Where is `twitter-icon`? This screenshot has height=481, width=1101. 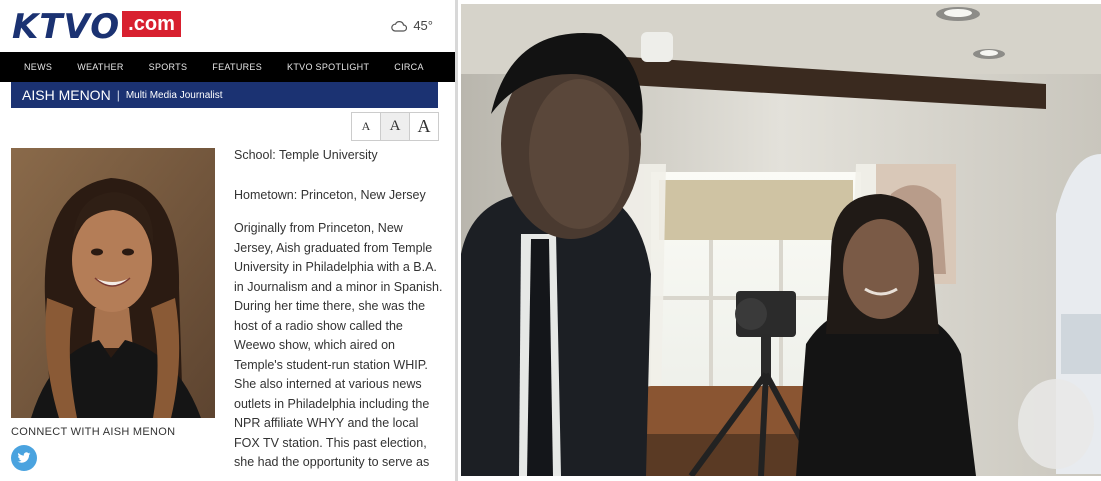
twitter-icon is located at coordinates (24, 457).